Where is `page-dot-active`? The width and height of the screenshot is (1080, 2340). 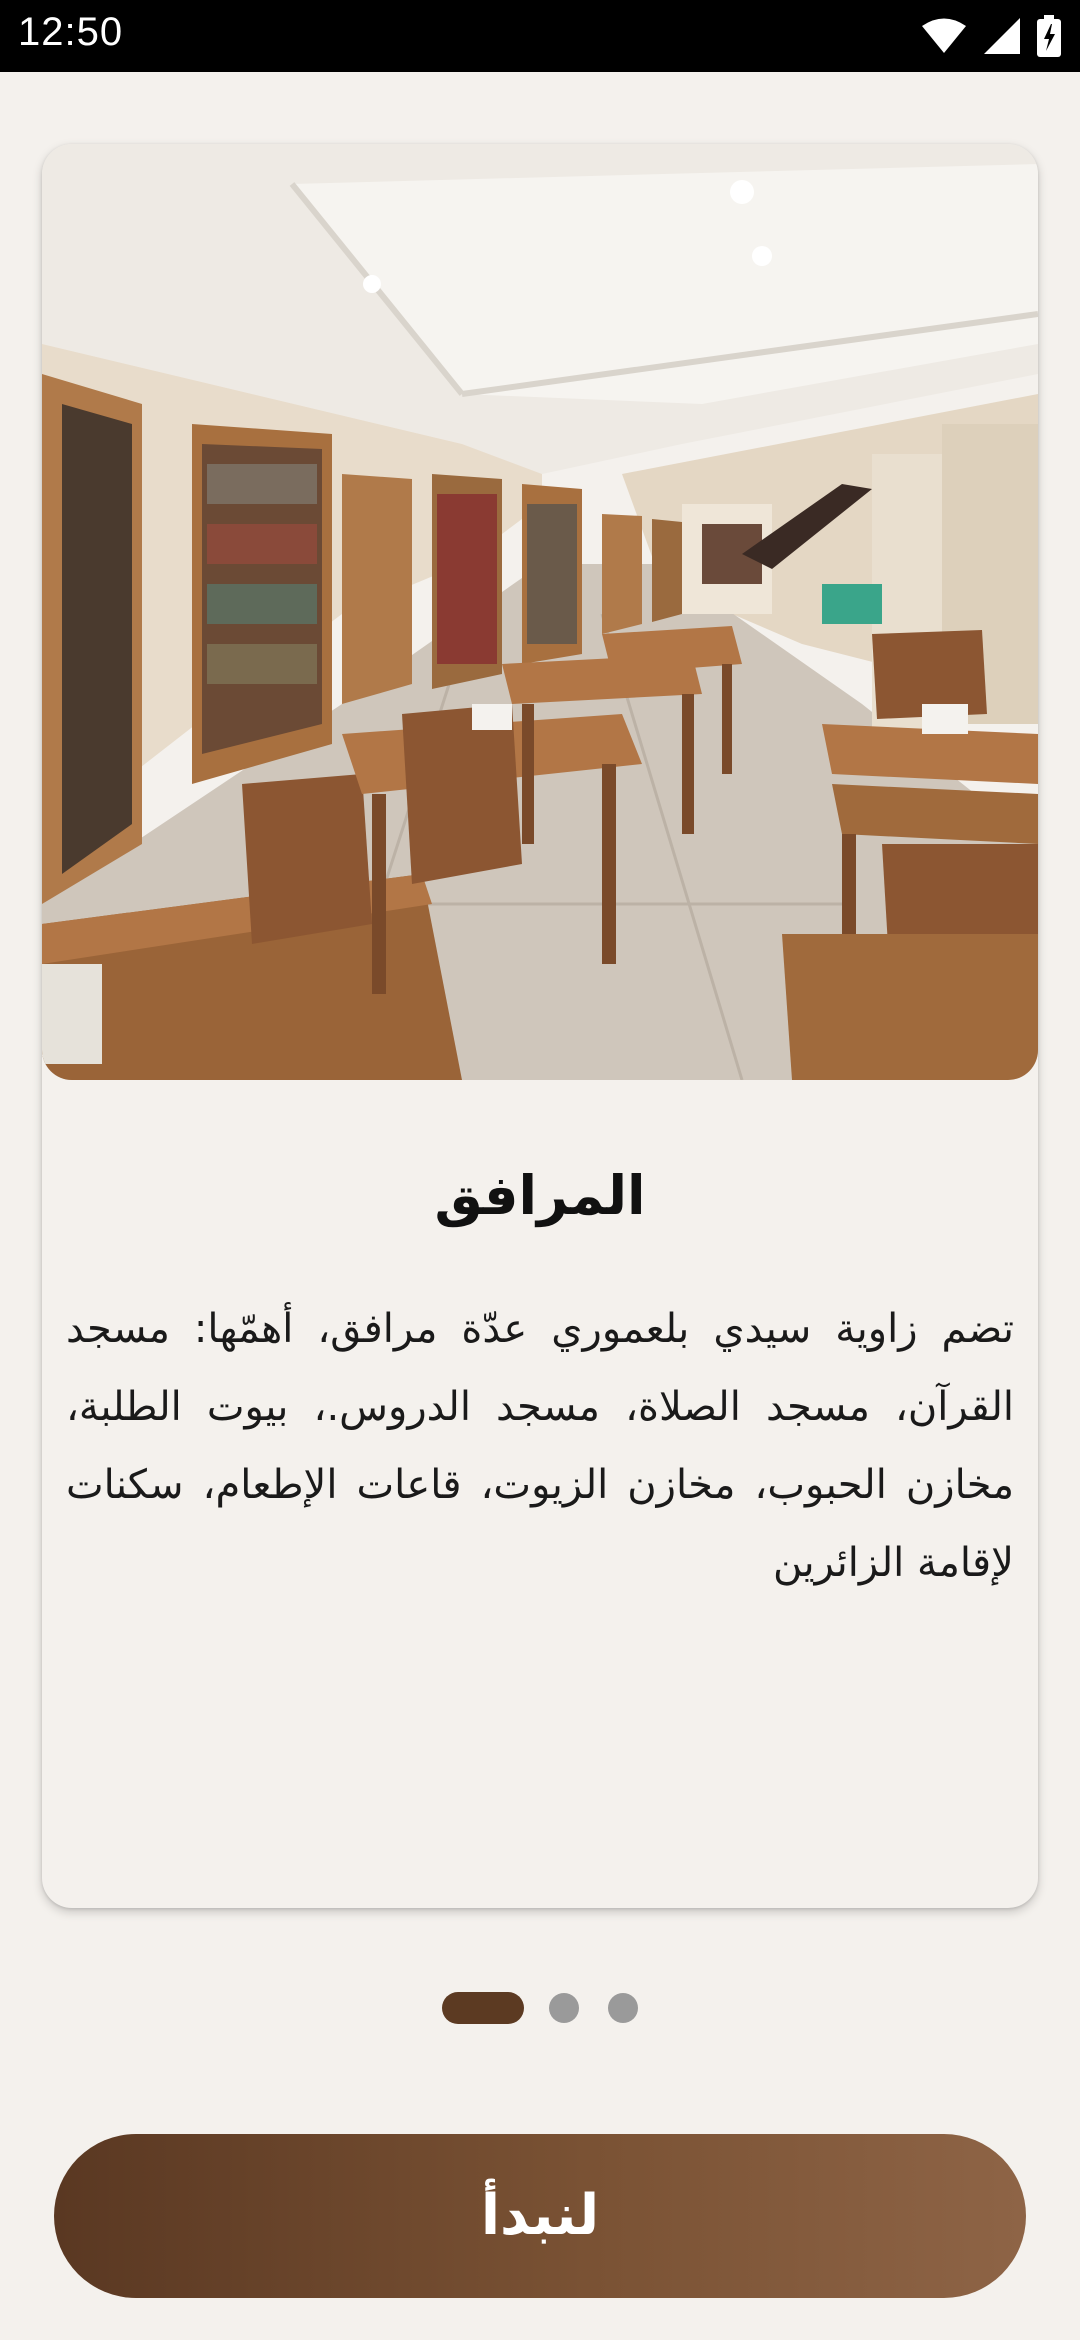 page-dot-active is located at coordinates (483, 2008).